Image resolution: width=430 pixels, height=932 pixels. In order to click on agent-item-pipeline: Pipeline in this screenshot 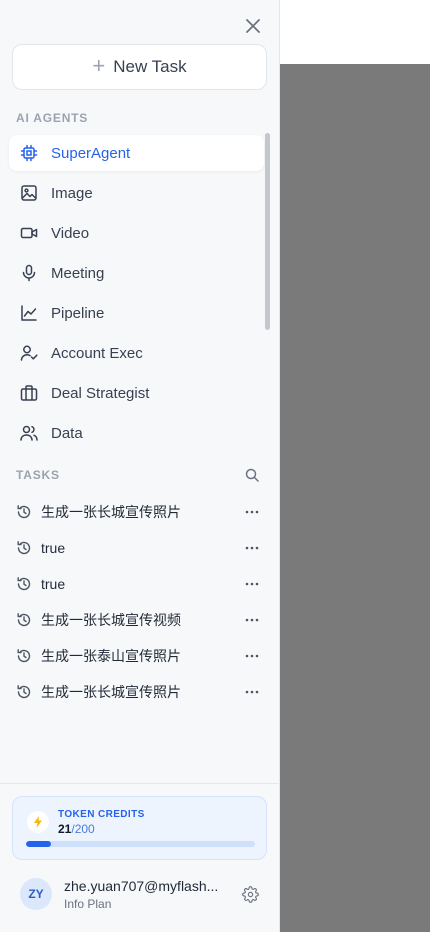, I will do `click(136, 313)`.